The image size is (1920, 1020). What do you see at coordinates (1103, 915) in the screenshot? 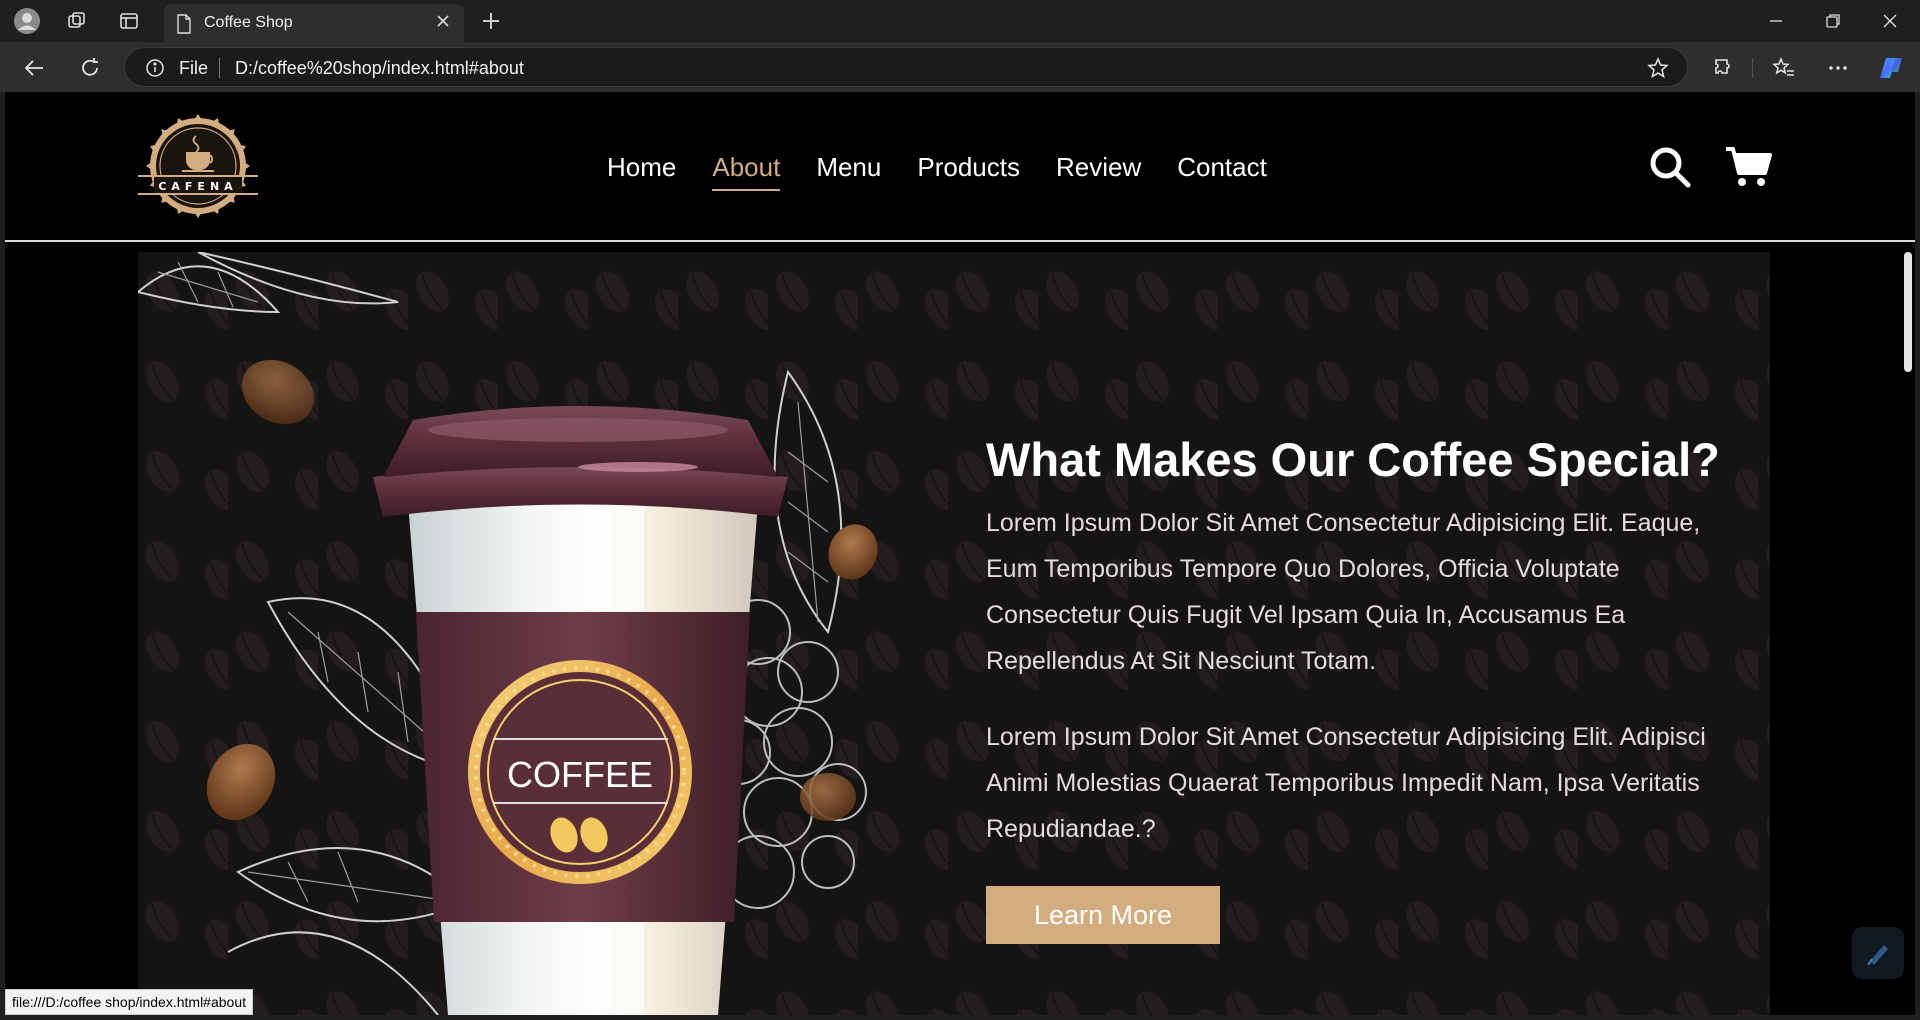
I see `learn-more-button: Learn More` at bounding box center [1103, 915].